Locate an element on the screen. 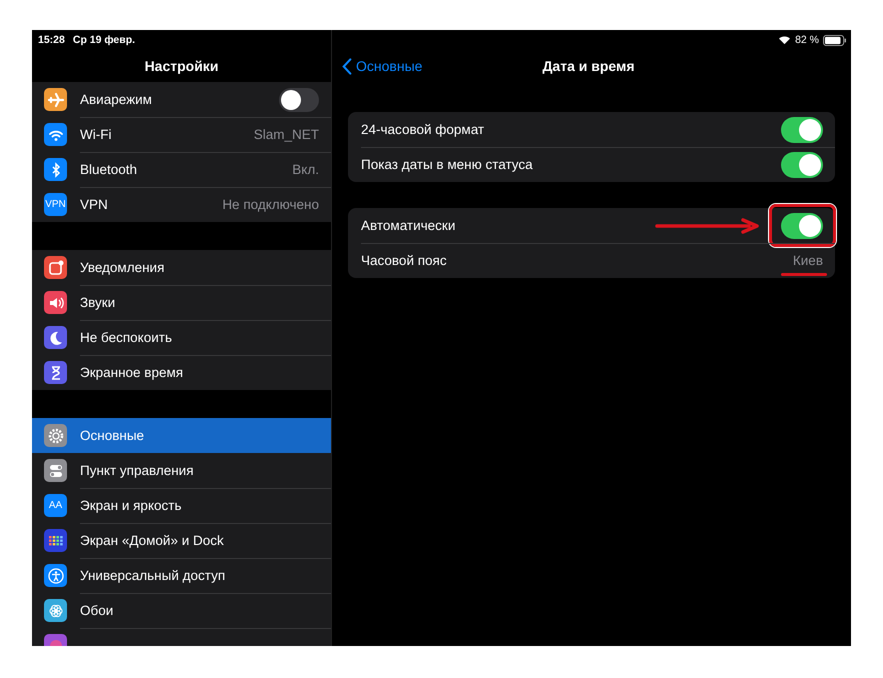 This screenshot has height=678, width=883. sidebar-label: Bluetooth is located at coordinates (109, 169).